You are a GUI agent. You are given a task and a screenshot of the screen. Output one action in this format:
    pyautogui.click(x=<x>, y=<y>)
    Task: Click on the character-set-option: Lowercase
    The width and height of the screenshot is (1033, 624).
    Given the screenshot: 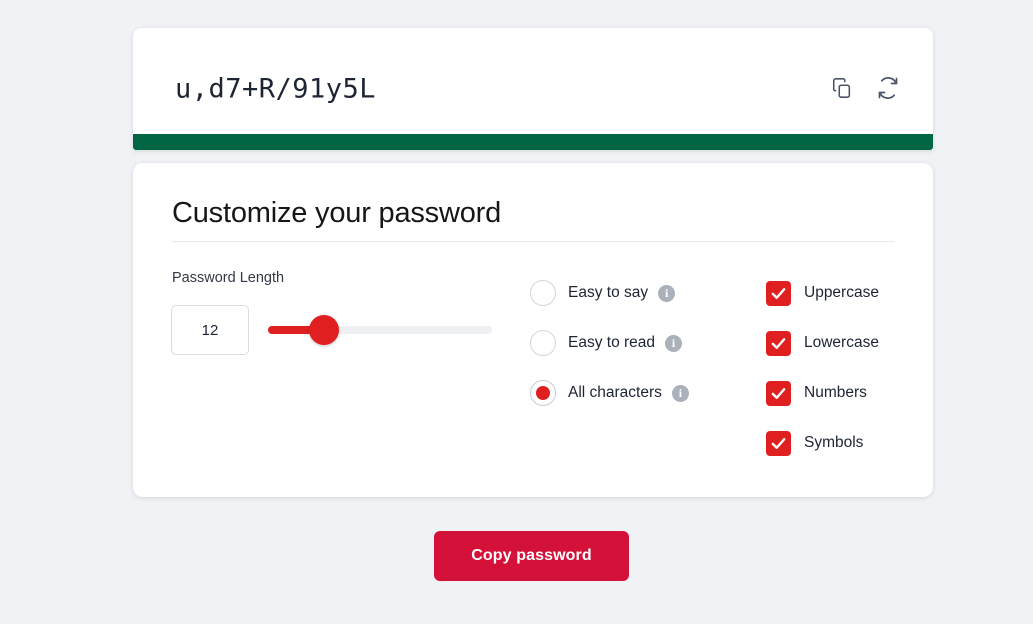 What is the action you would take?
    pyautogui.click(x=822, y=343)
    